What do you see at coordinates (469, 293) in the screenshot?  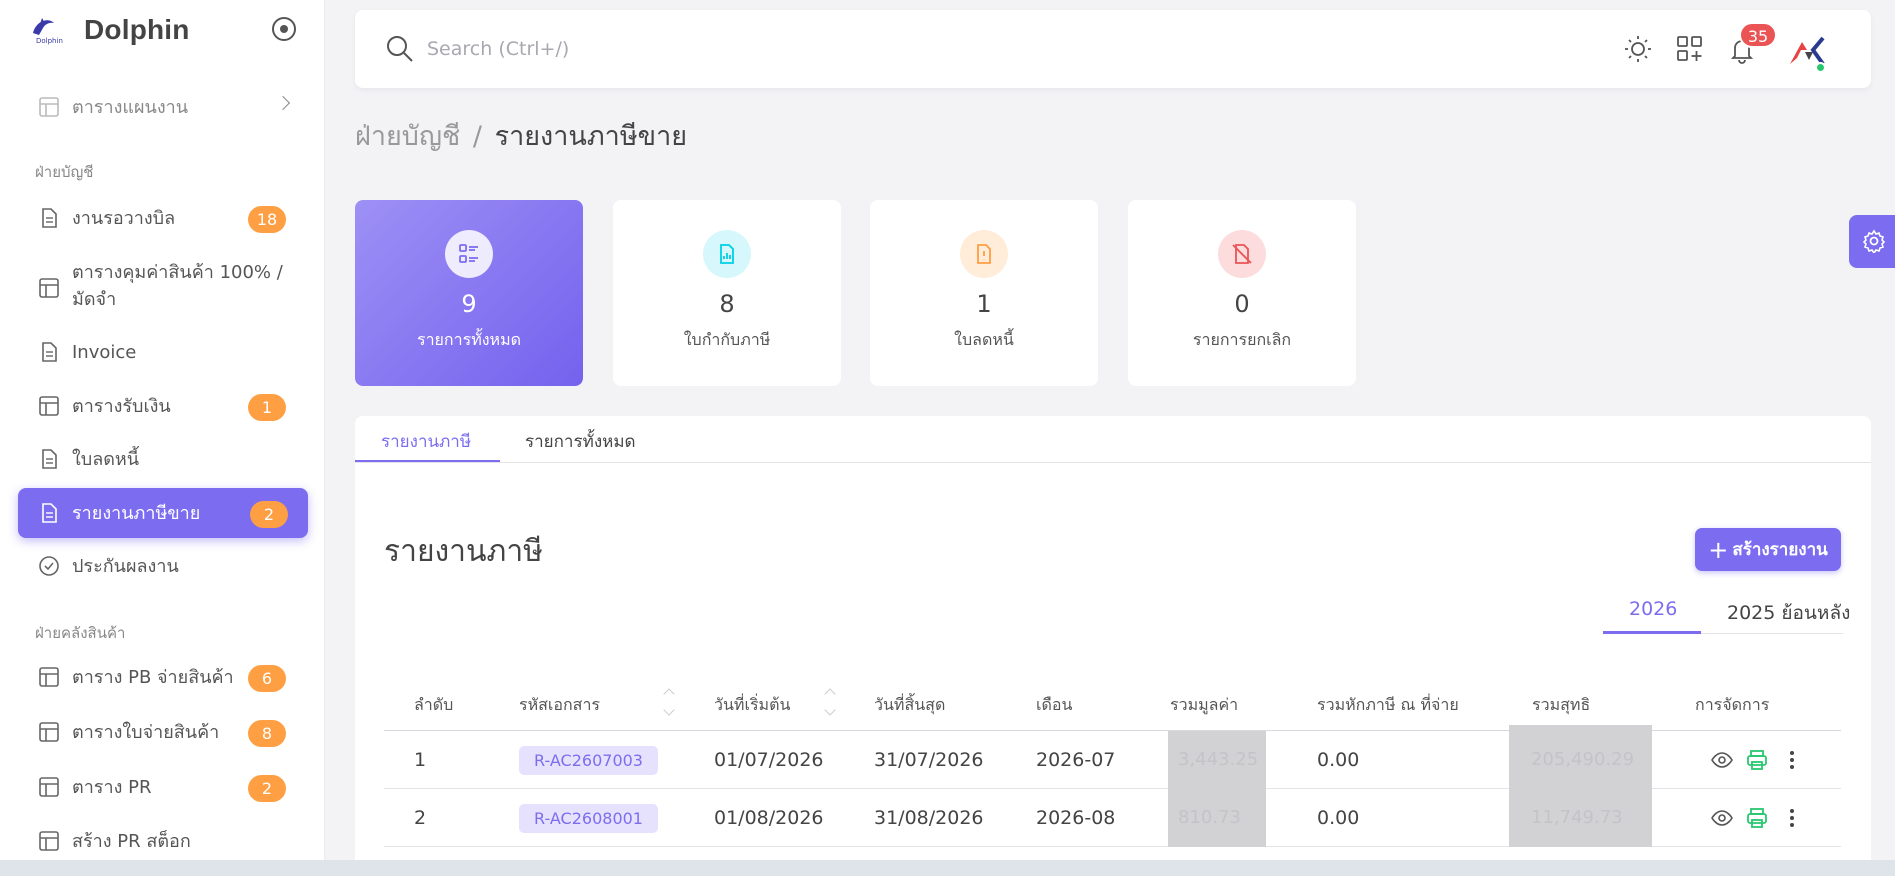 I see `stat-card-all-items: 9 รายการทั้งหมด` at bounding box center [469, 293].